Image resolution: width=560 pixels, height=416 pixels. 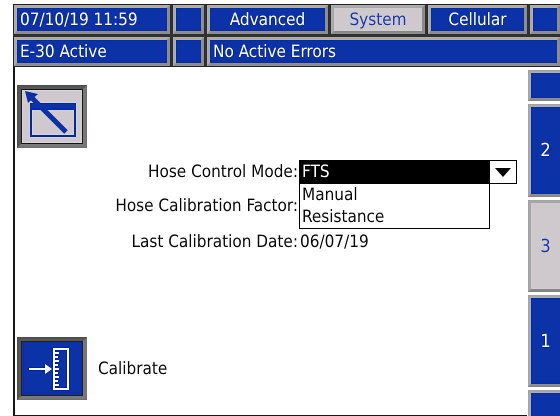 I want to click on field-value: 06/07/19, so click(x=334, y=242).